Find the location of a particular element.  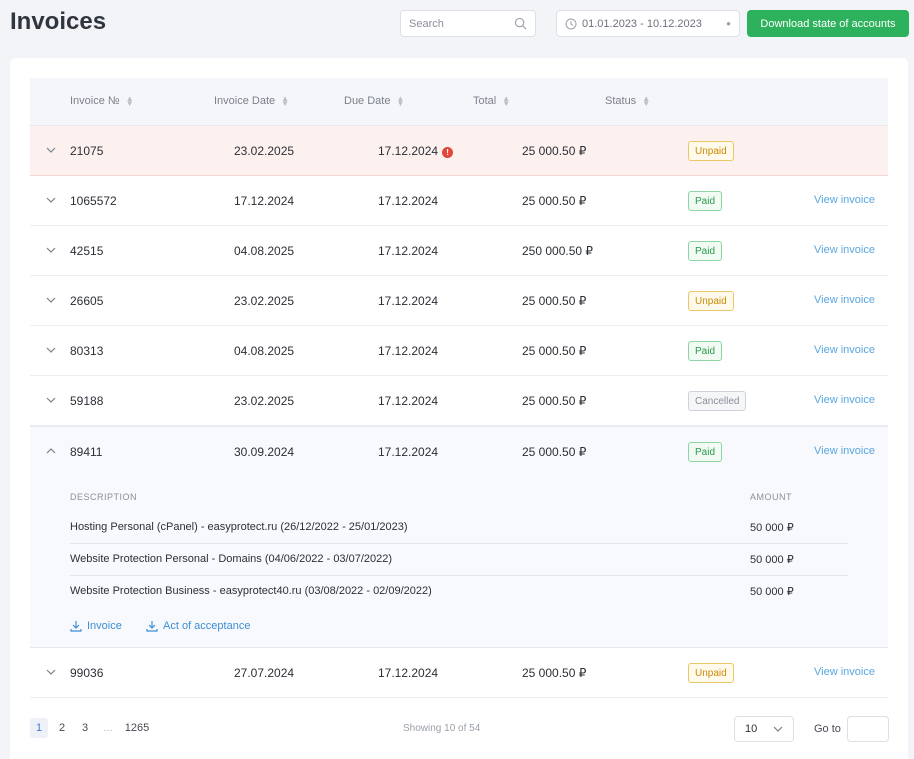

header-label: Invoice Date is located at coordinates (245, 101).